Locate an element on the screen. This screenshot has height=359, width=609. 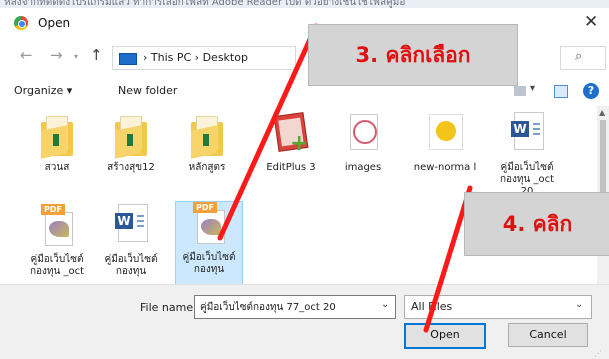
breadcrumb: › This PC › Desktop is located at coordinates (195, 57).